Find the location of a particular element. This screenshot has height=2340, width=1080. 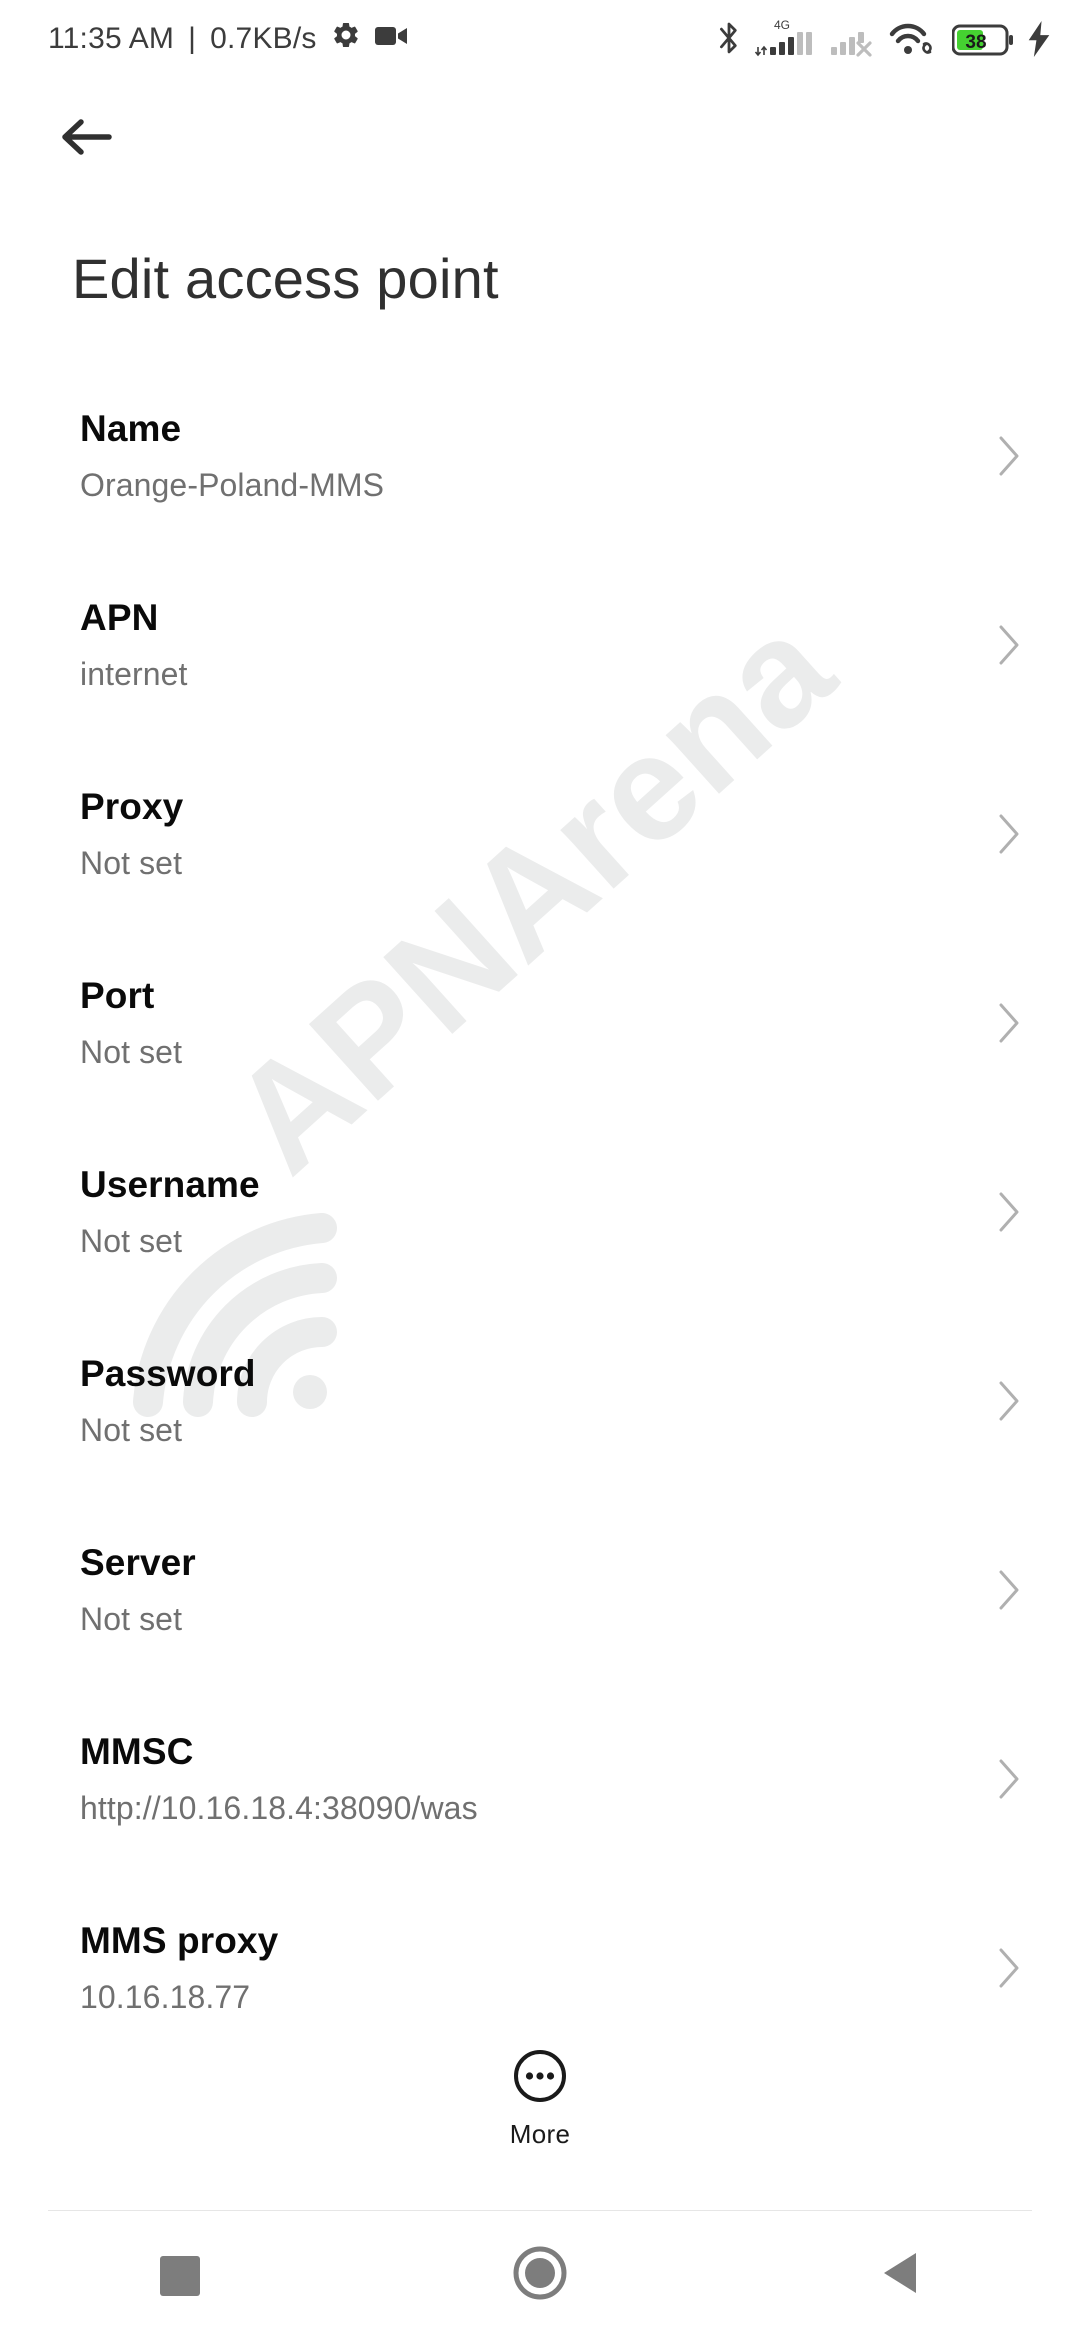

circle-icon is located at coordinates (540, 2275).